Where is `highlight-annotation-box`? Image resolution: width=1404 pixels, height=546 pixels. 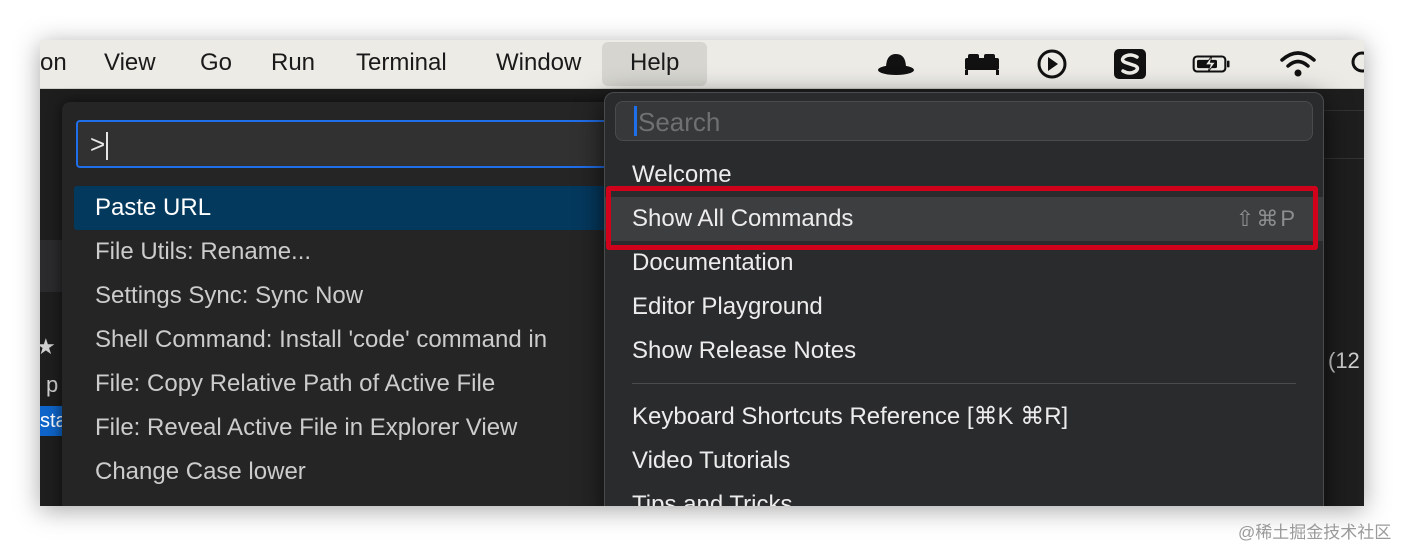 highlight-annotation-box is located at coordinates (962, 218).